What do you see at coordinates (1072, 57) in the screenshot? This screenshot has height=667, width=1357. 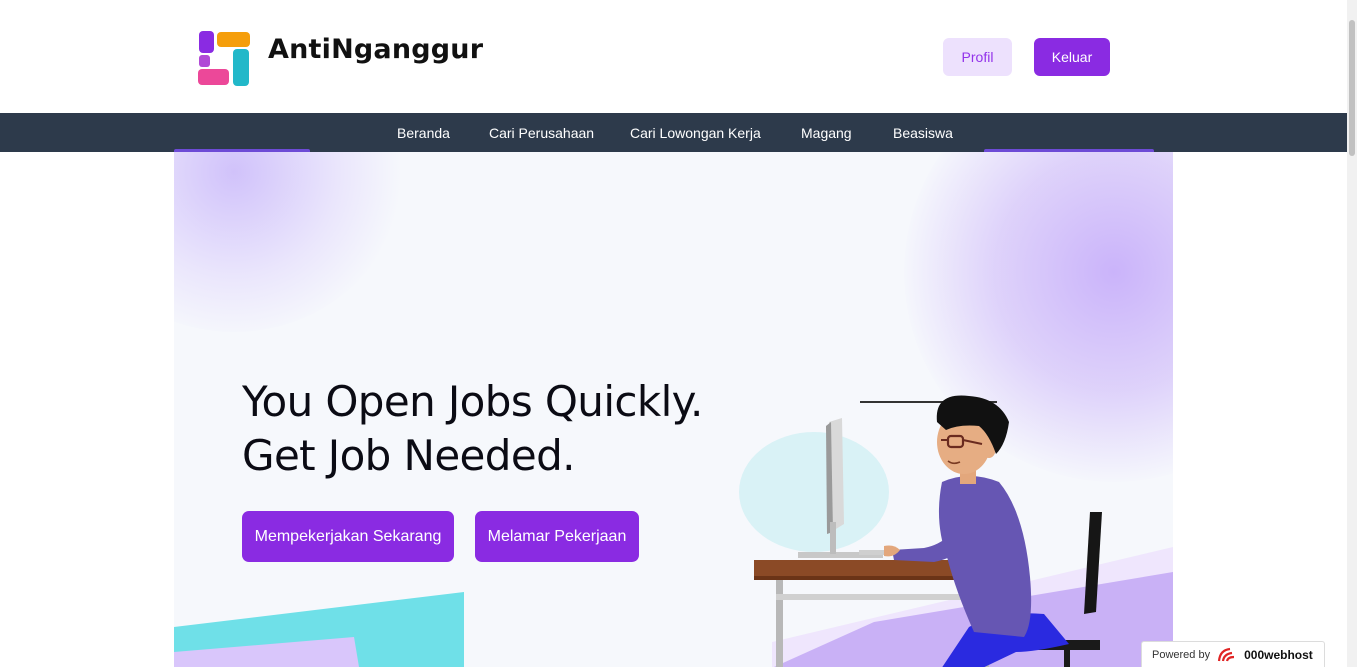 I see `logout-button: Keluar` at bounding box center [1072, 57].